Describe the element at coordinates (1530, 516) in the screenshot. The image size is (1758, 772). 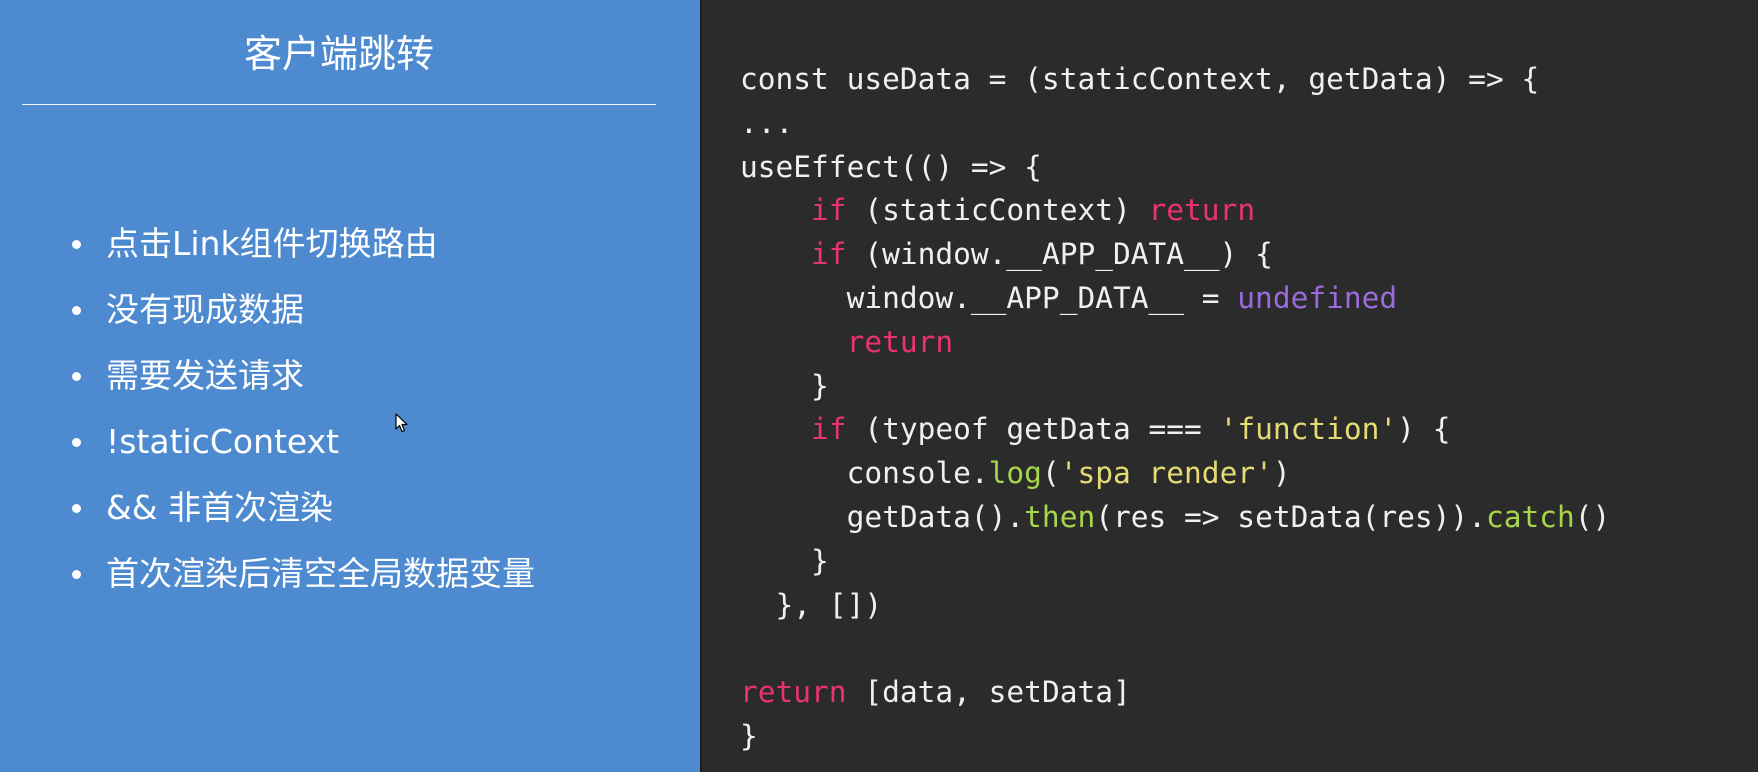
I see `code-token: catch` at that location.